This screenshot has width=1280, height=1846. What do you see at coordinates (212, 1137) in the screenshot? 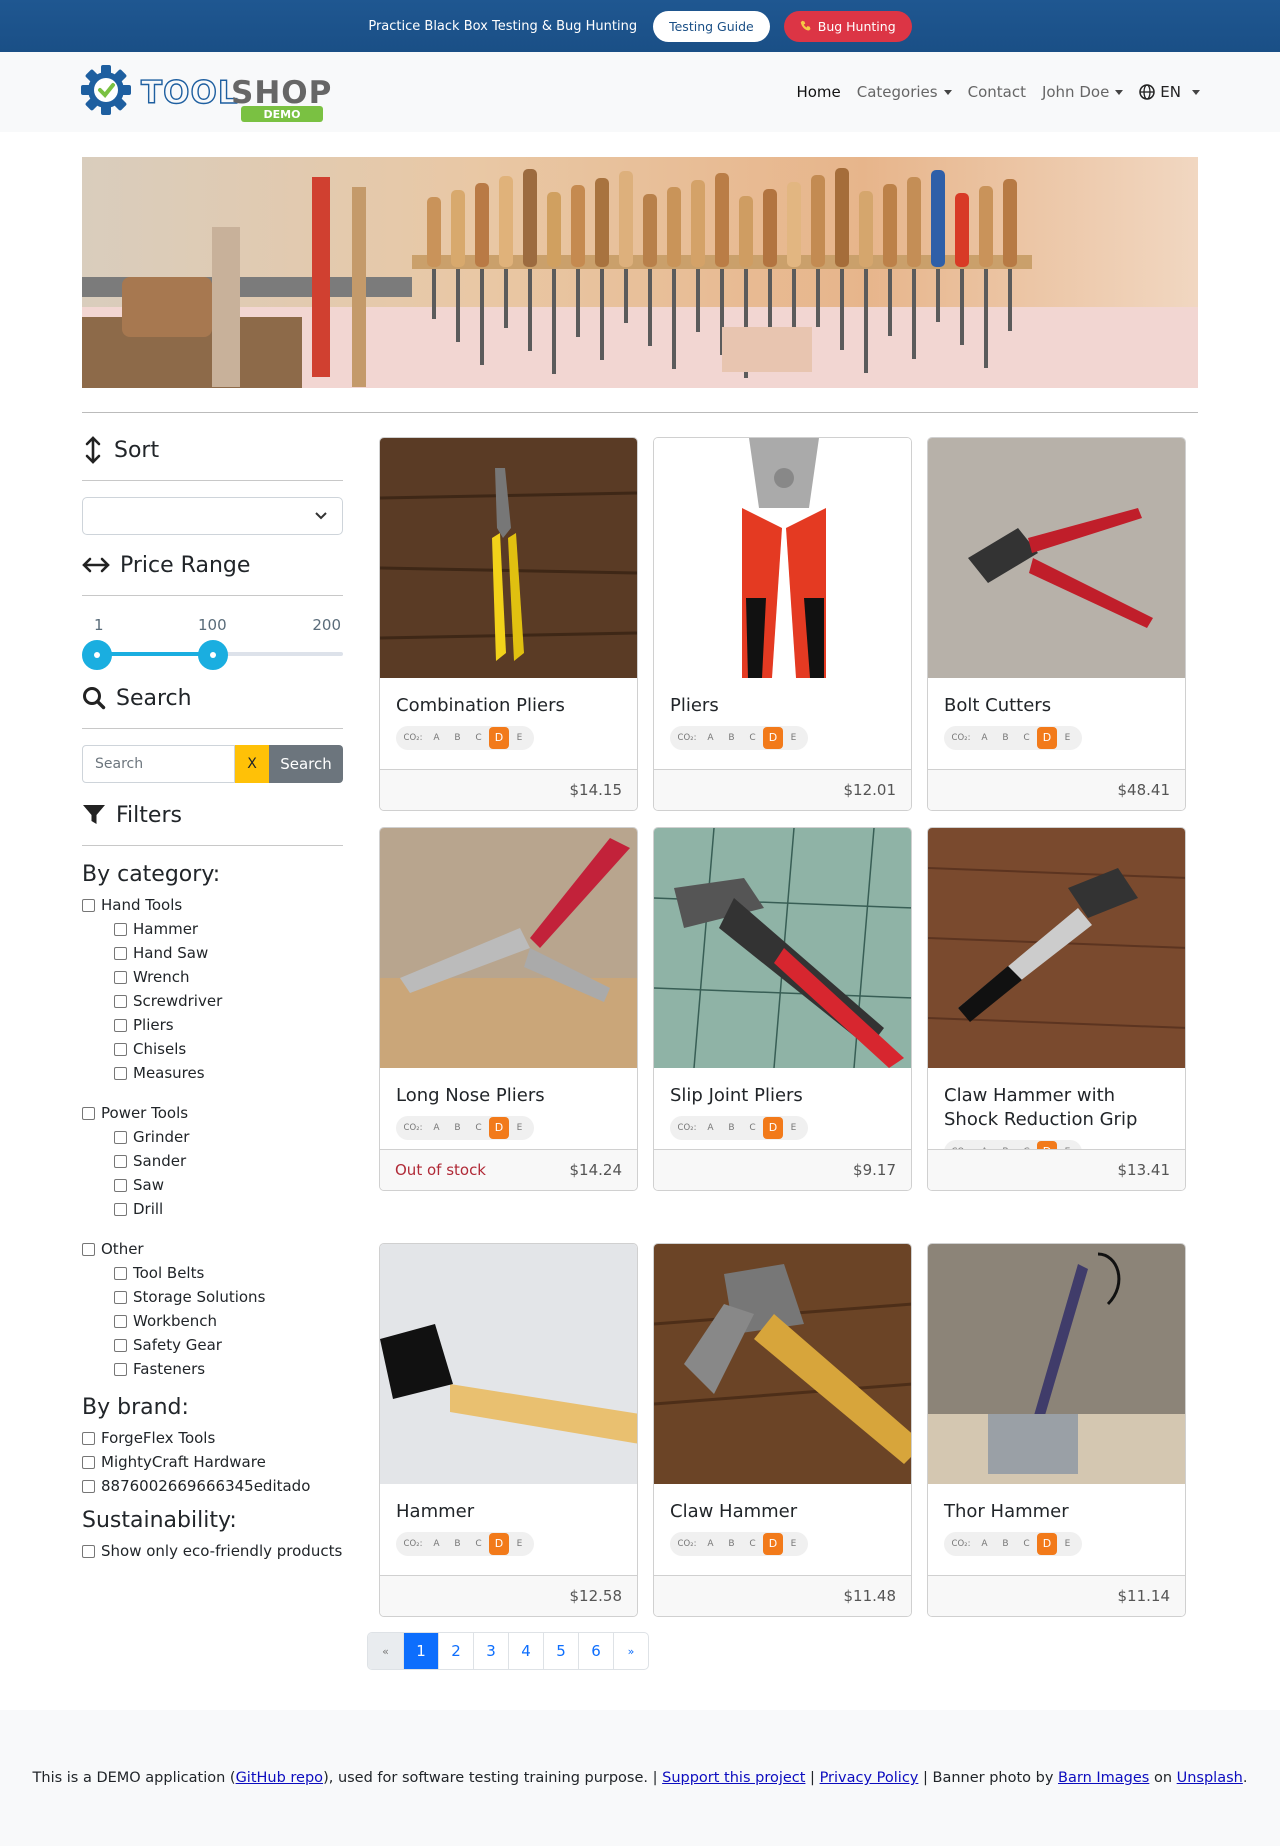
I see `subcategory-checkbox: Grinder` at bounding box center [212, 1137].